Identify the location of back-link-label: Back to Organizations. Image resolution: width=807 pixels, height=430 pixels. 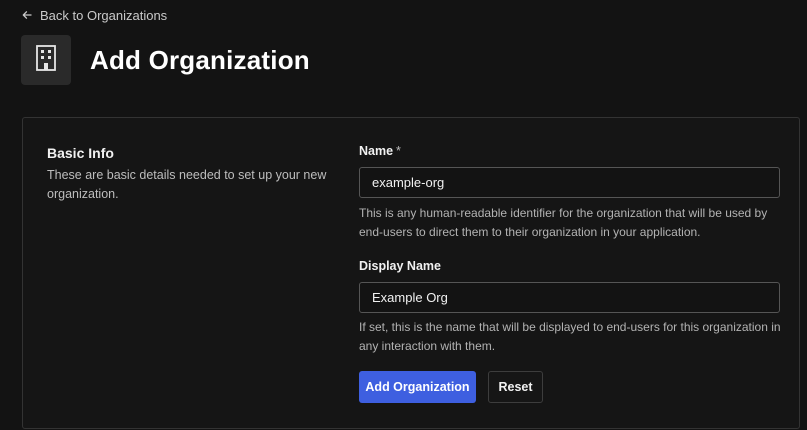
(104, 15).